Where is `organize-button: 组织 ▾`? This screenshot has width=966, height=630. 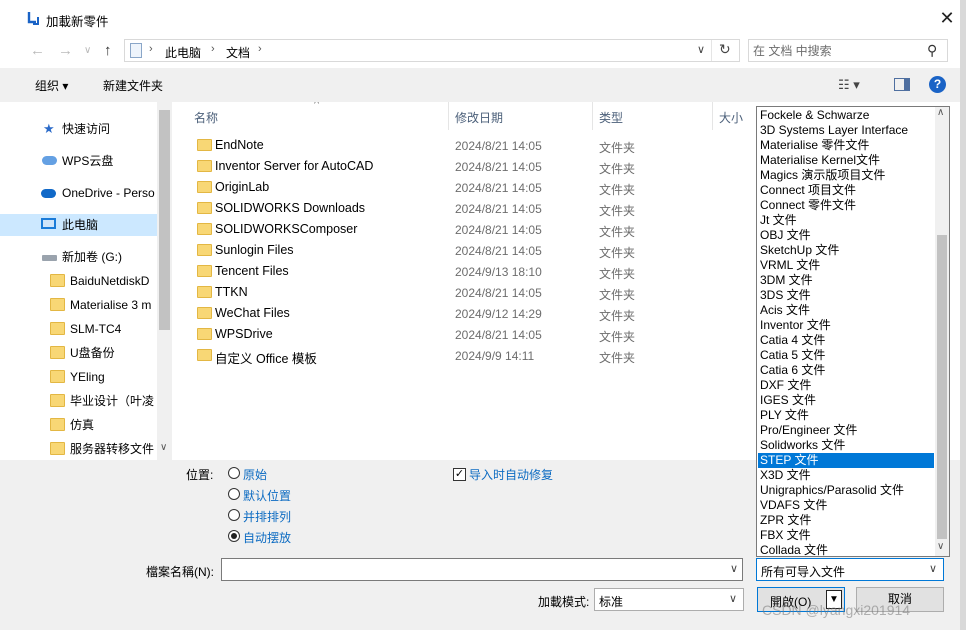 organize-button: 组织 ▾ is located at coordinates (51, 85).